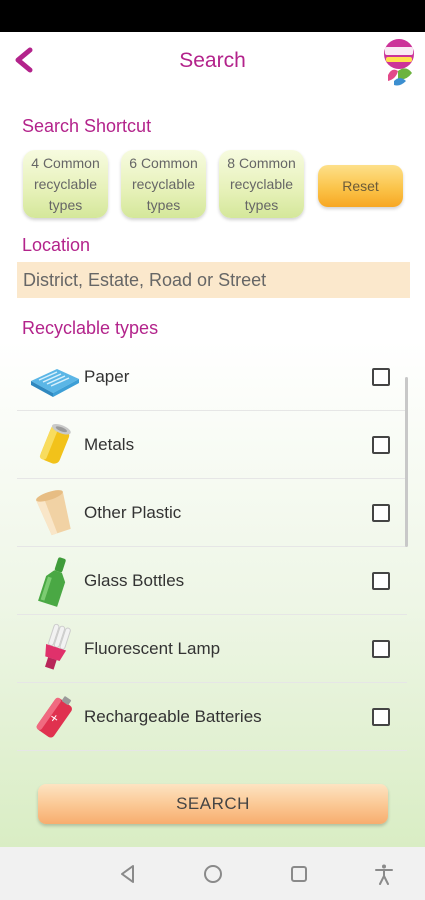 The height and width of the screenshot is (900, 425). What do you see at coordinates (55, 717) in the screenshot?
I see `battery-icon: +` at bounding box center [55, 717].